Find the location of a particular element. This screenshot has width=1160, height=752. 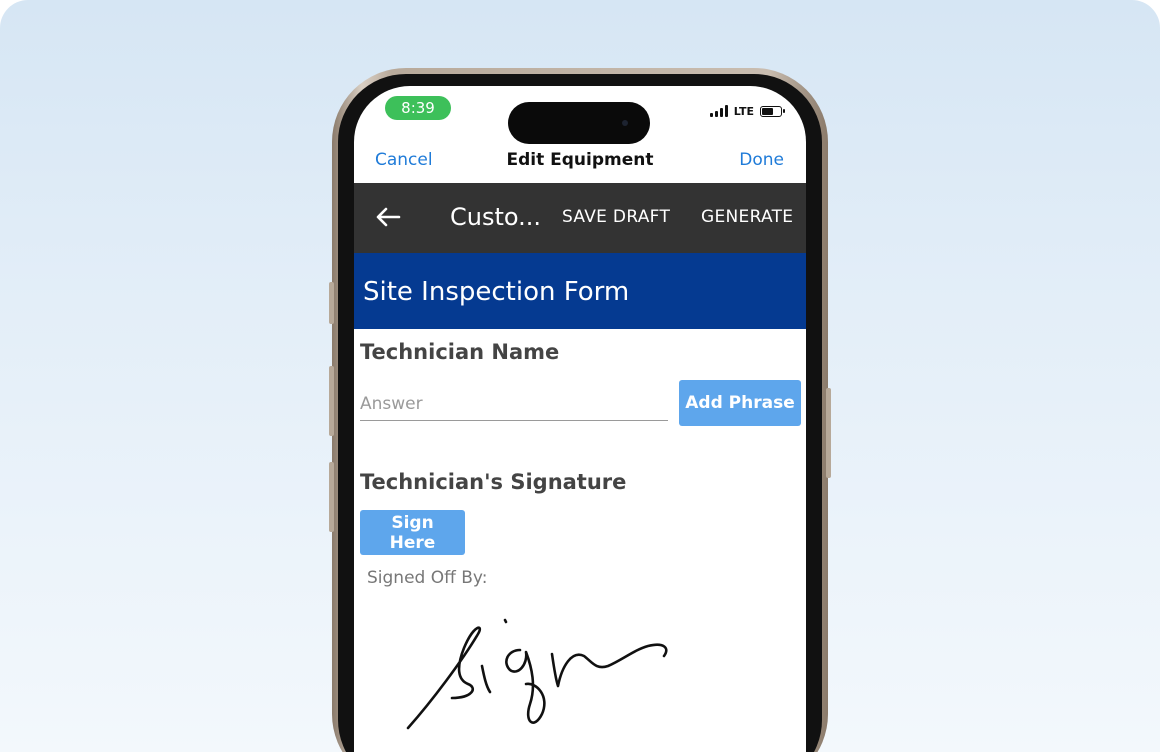

done-button: Done is located at coordinates (761, 160).